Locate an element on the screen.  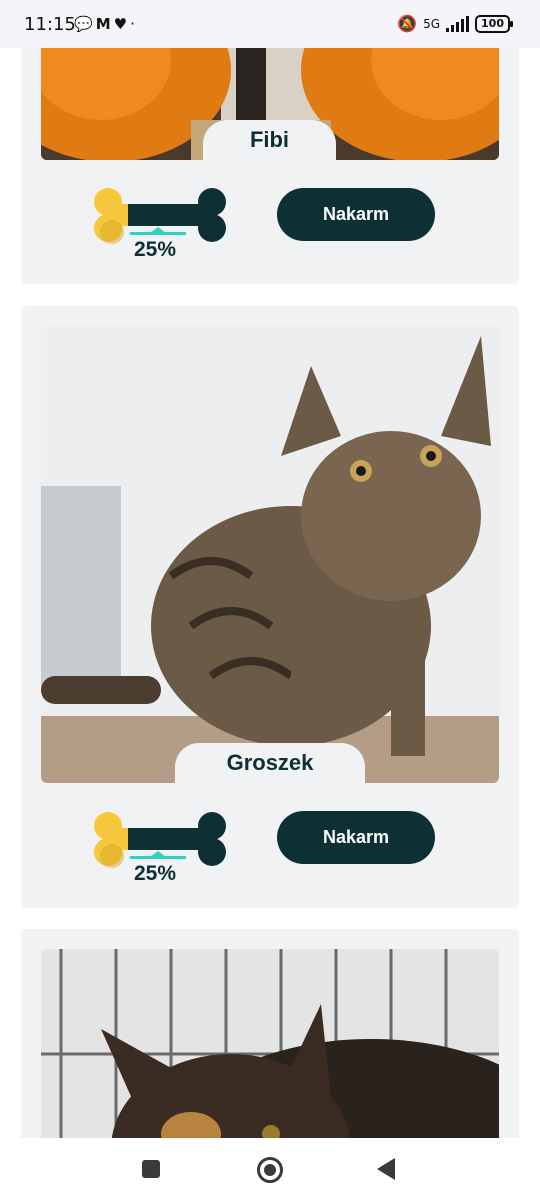
heart-icon: ♥ is located at coordinates (122, 24).